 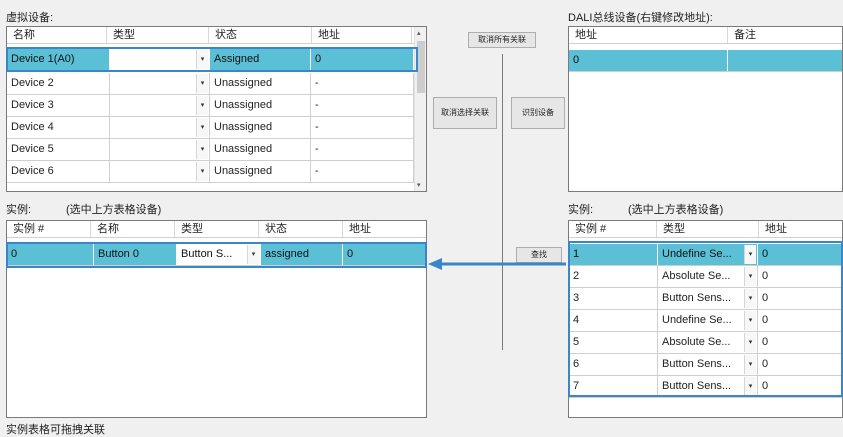 I want to click on dali-note, so click(x=785, y=60).